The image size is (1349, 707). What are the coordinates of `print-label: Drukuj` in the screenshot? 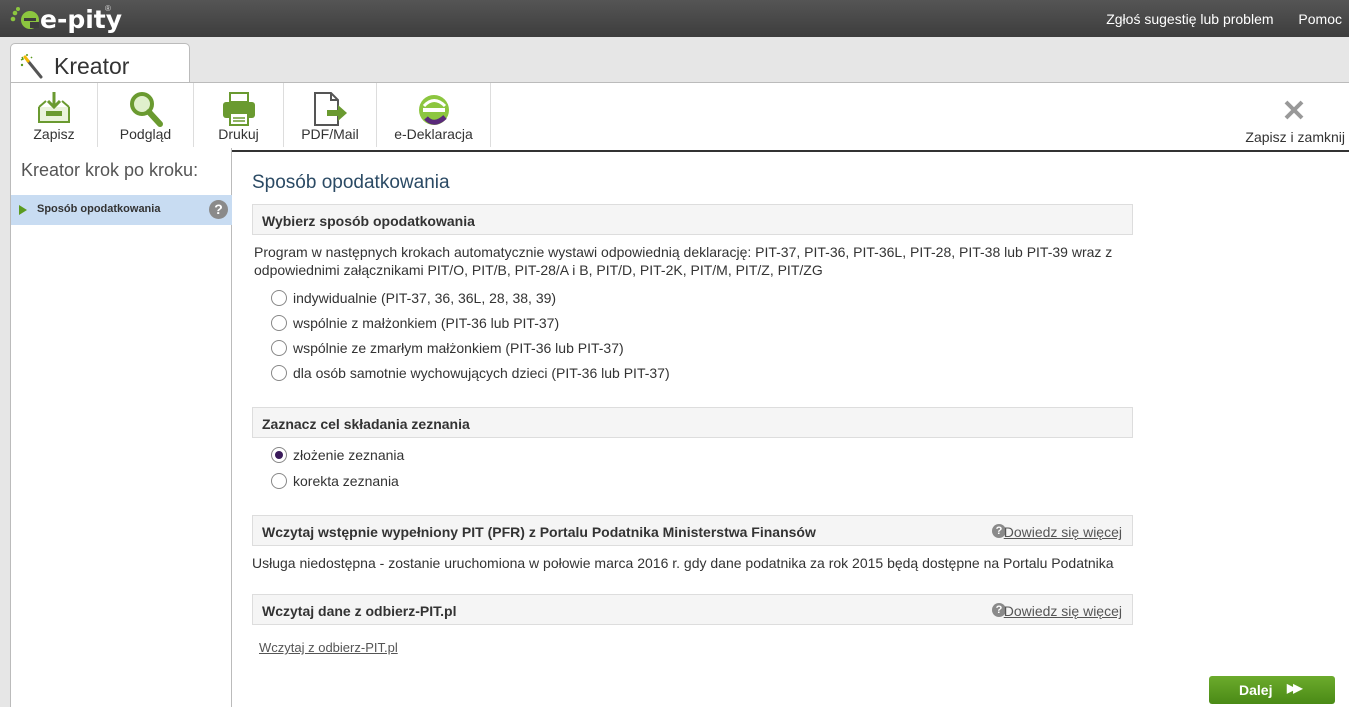 It's located at (238, 134).